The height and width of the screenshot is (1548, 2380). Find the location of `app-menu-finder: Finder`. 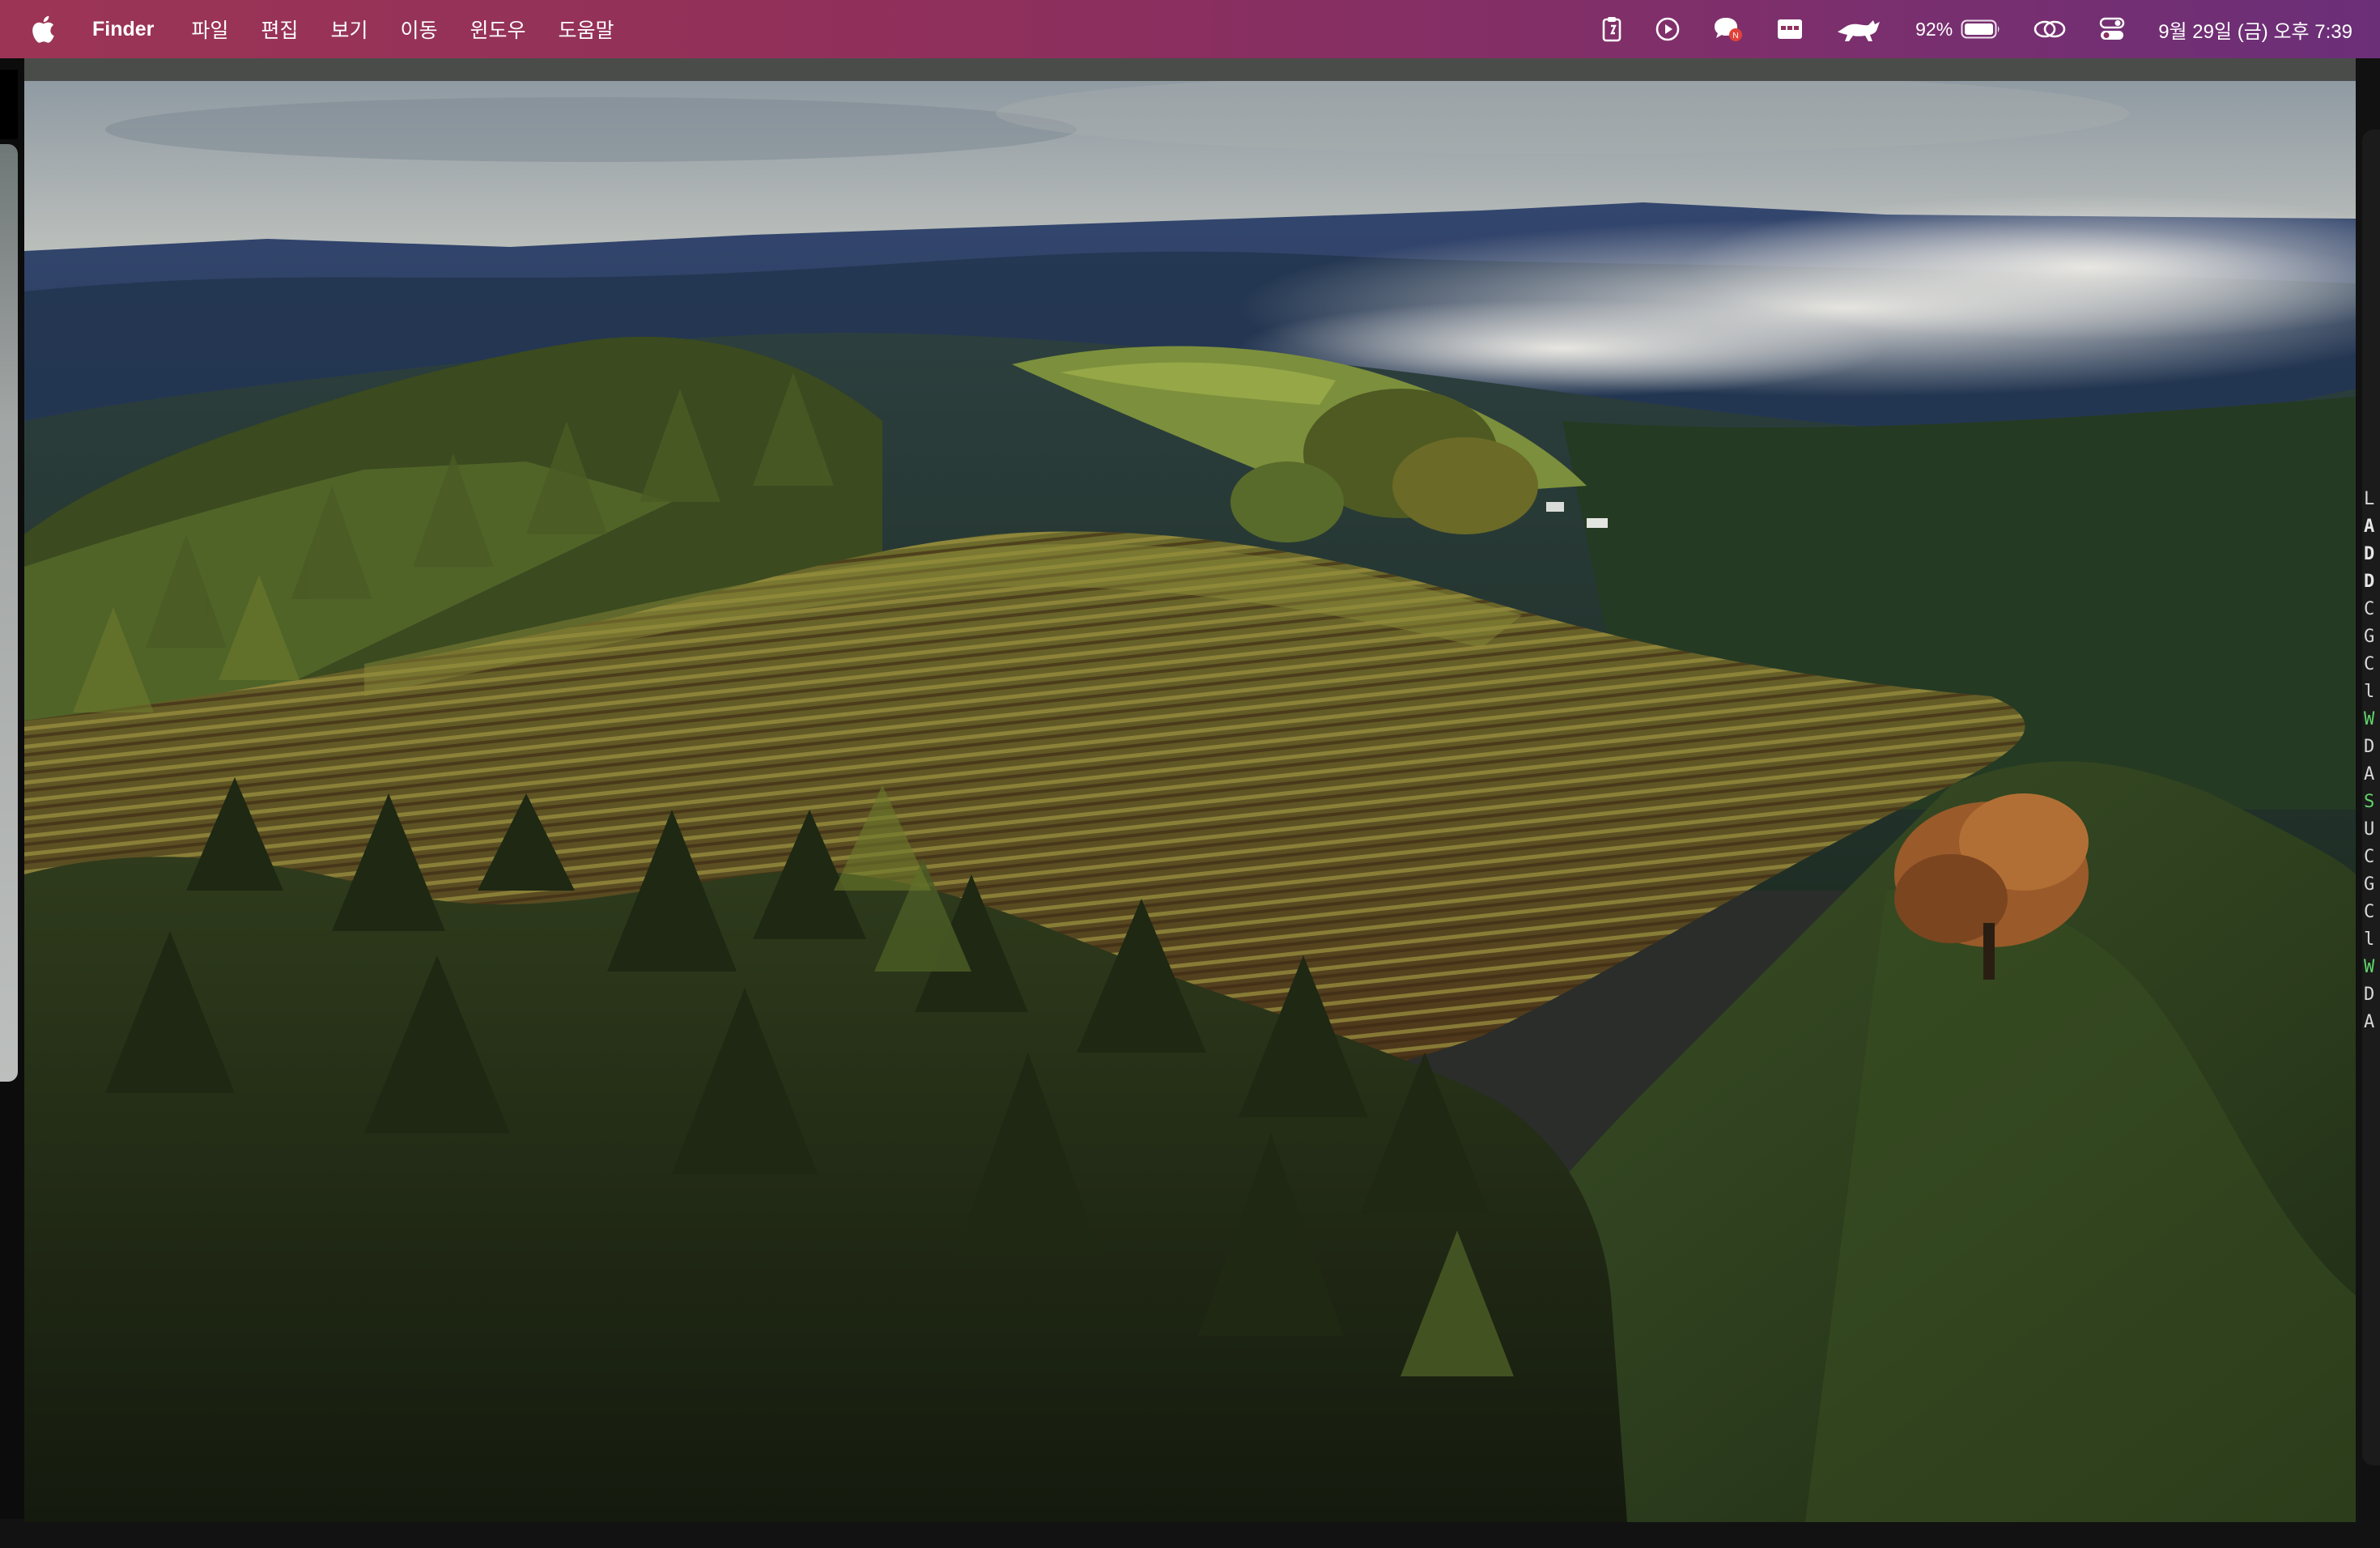

app-menu-finder: Finder is located at coordinates (123, 29).